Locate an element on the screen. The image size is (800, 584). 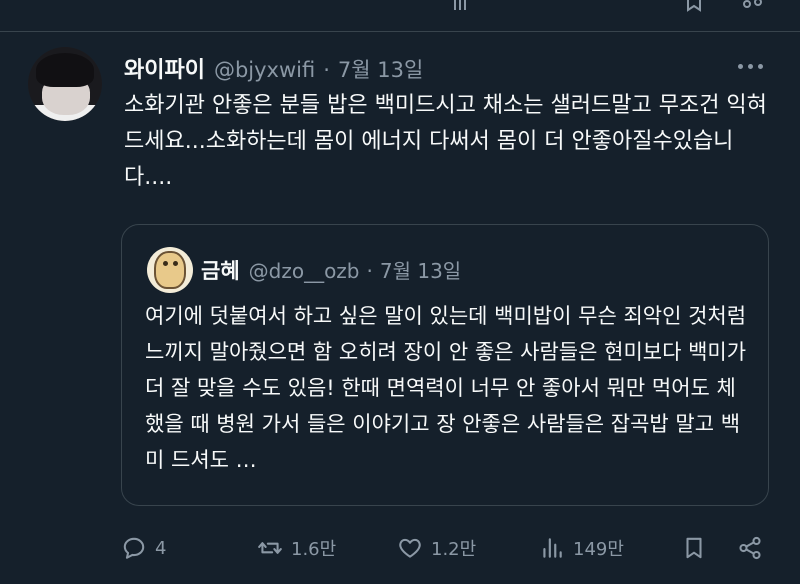
author-handle: @bjyxwifi is located at coordinates (264, 70).